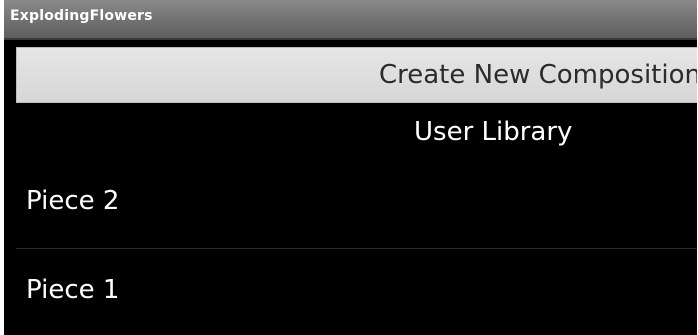 The image size is (698, 335). Describe the element at coordinates (73, 201) in the screenshot. I see `list-item-label: Piece 2` at that location.